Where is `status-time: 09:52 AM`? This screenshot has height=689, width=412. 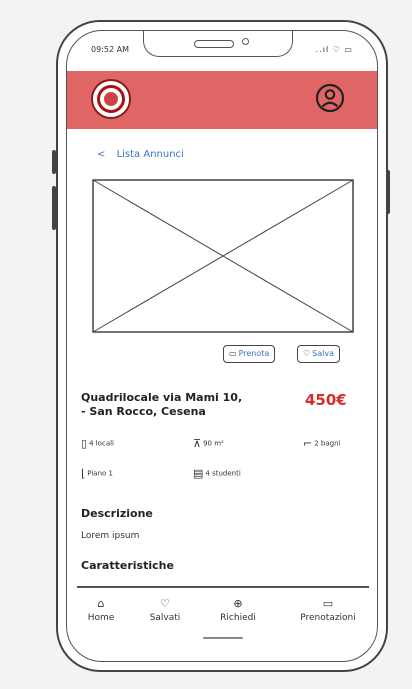 status-time: 09:52 AM is located at coordinates (110, 49).